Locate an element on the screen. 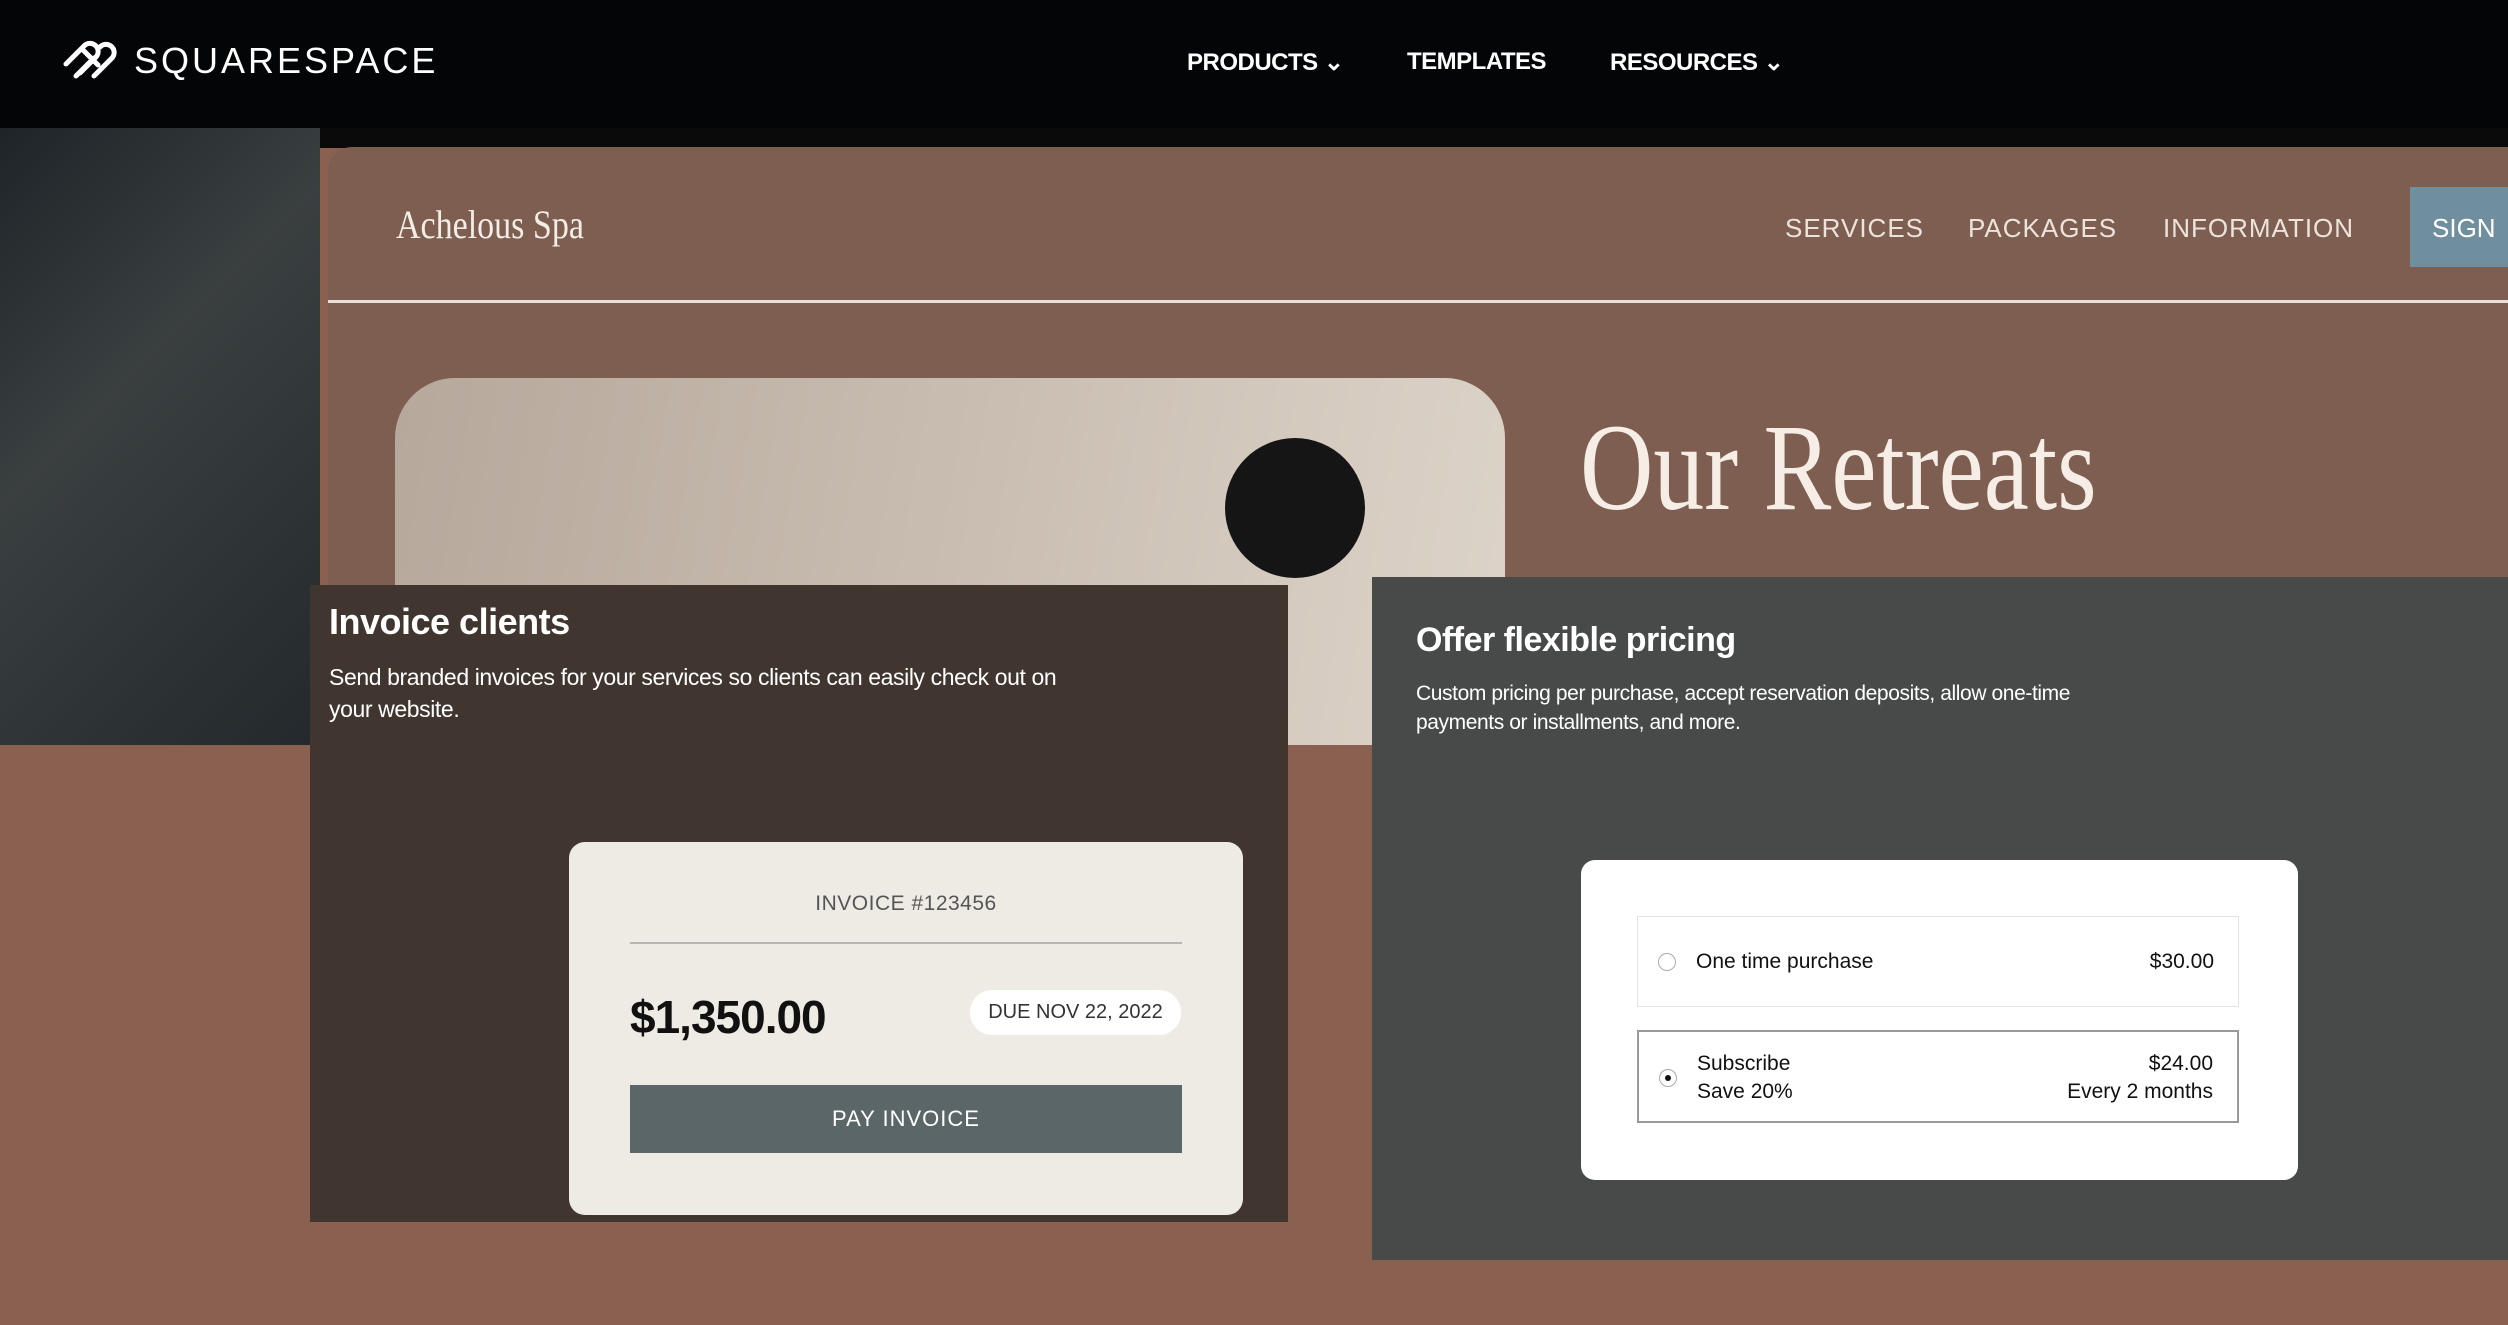  squarespace-logo: SQUARESPACE is located at coordinates (248, 61).